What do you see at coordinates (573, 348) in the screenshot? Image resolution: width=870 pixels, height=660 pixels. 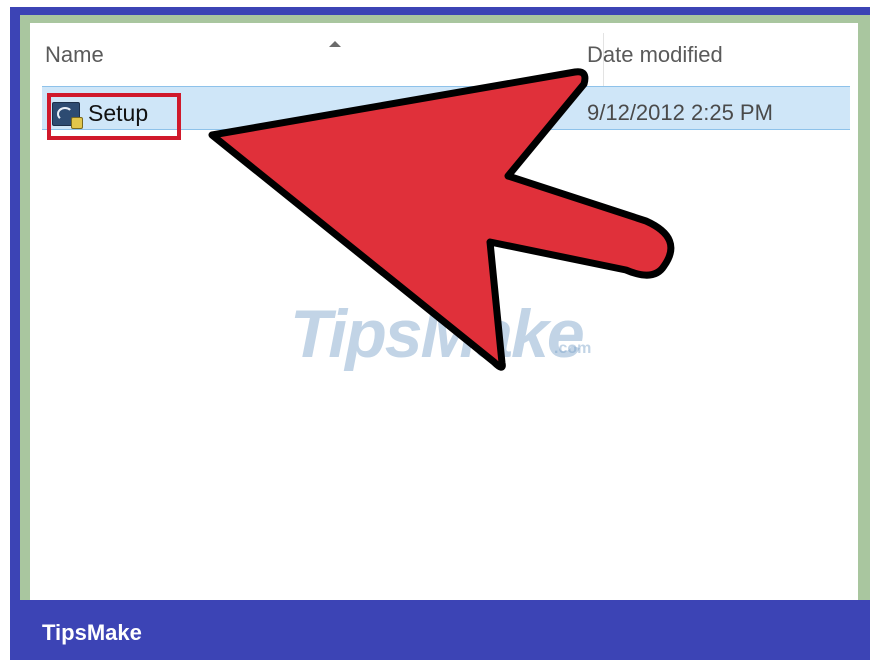 I see `watermark-suffix: .com` at bounding box center [573, 348].